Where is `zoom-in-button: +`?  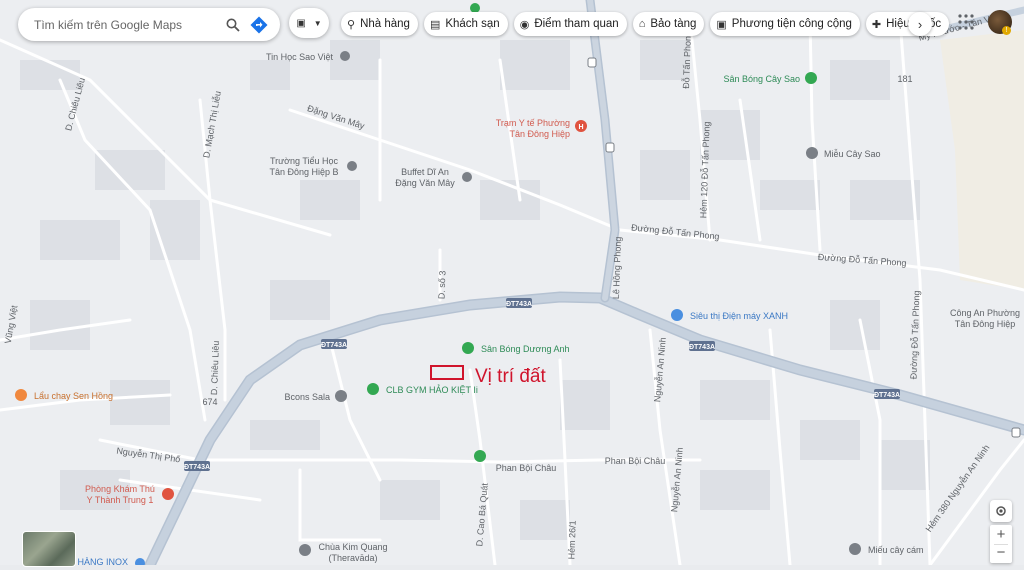
zoom-in-button: + is located at coordinates (1001, 535).